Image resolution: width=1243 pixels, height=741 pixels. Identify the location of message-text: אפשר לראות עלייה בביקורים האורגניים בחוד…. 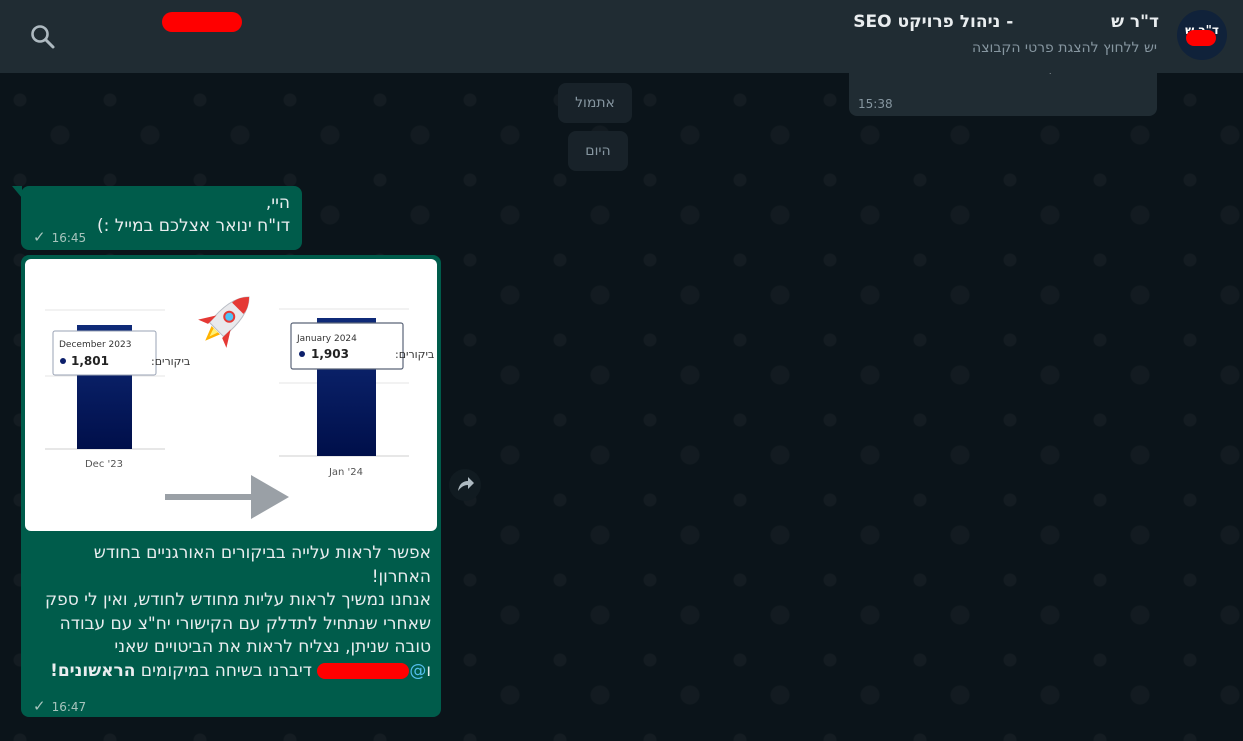
(231, 612).